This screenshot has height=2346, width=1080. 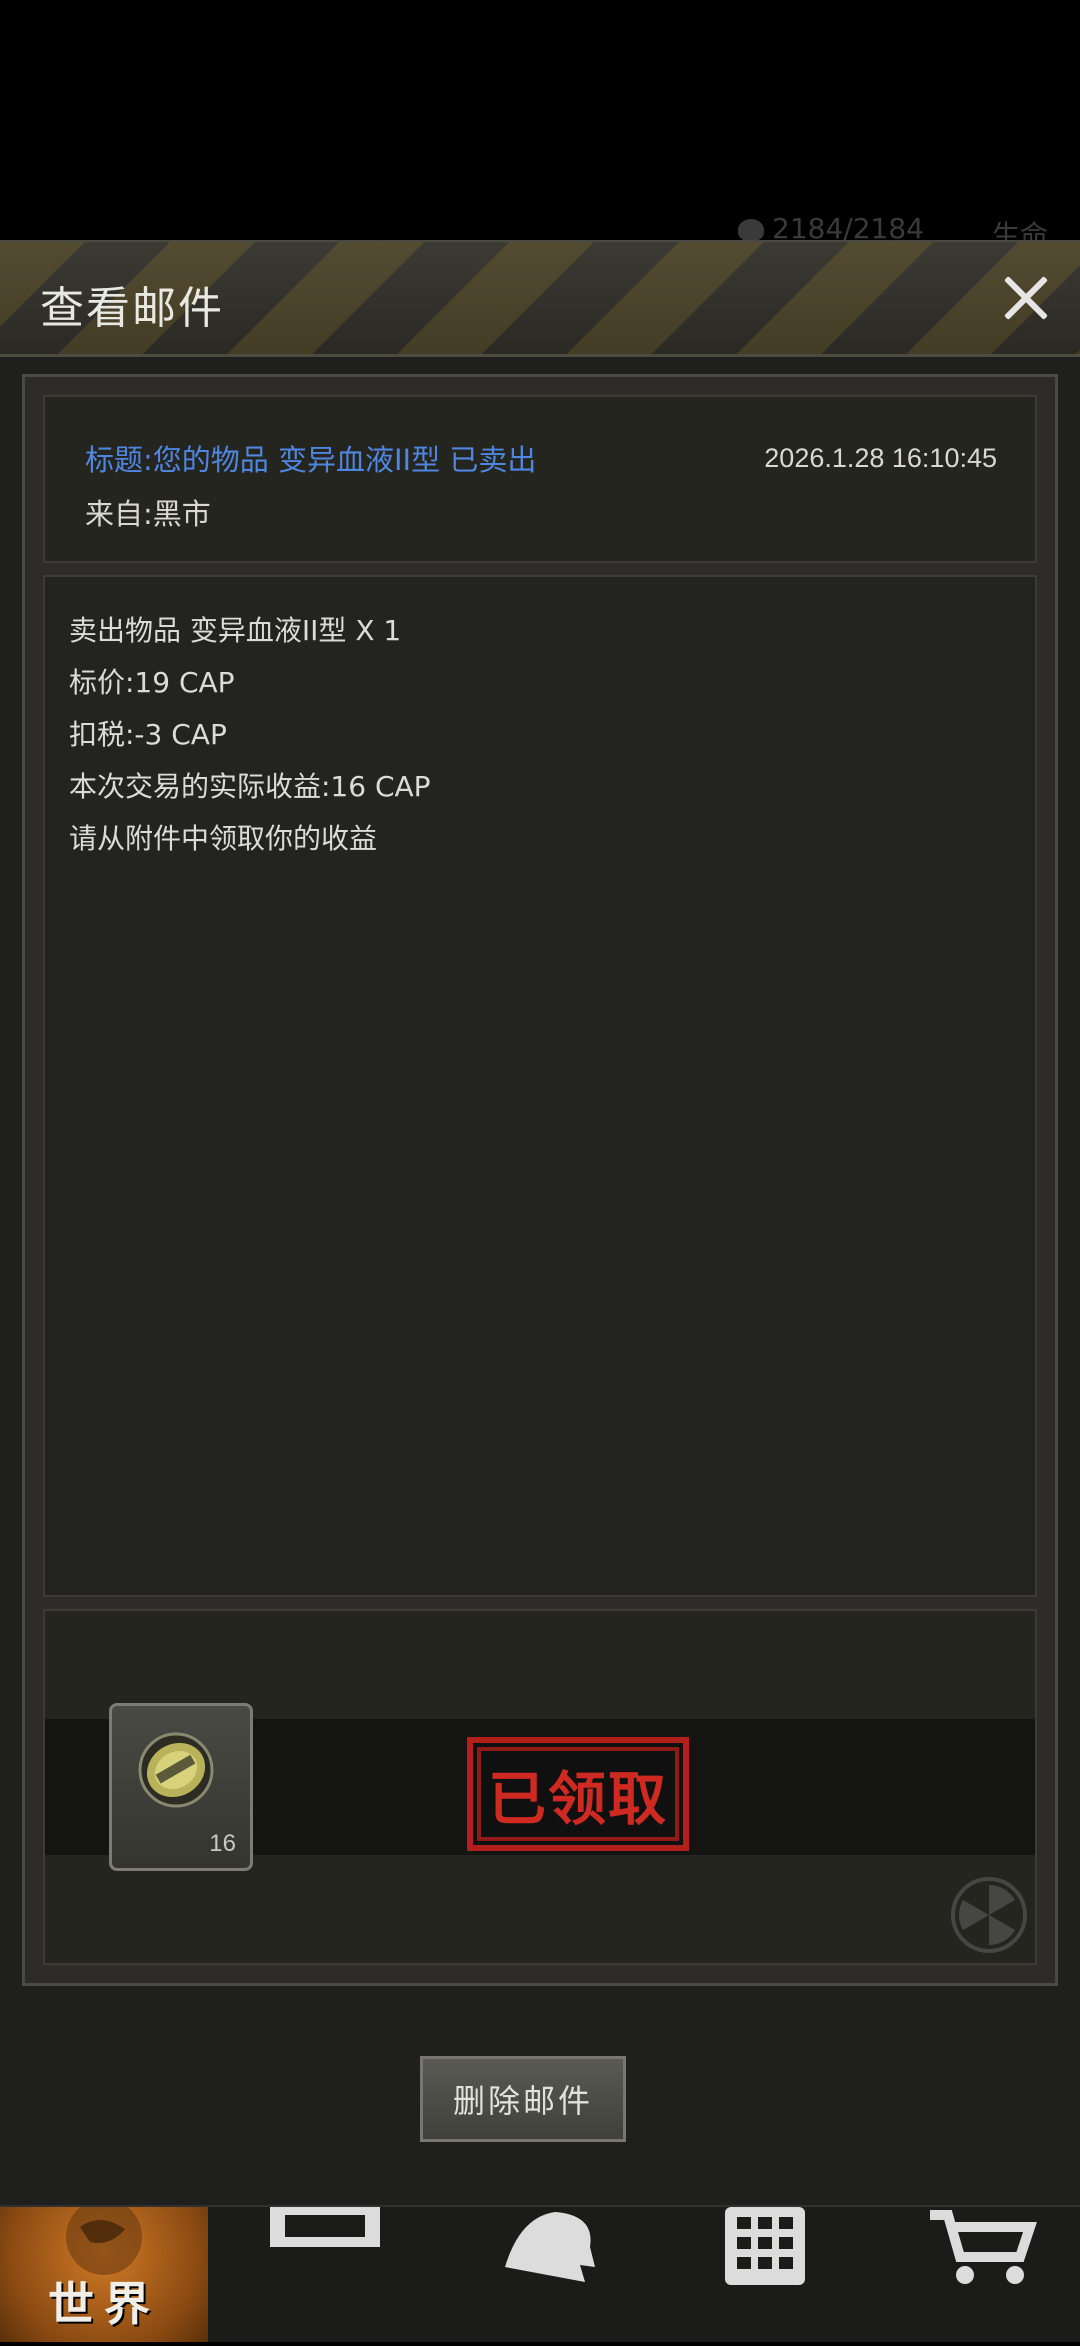 I want to click on nav-tab-shop, so click(x=980, y=2274).